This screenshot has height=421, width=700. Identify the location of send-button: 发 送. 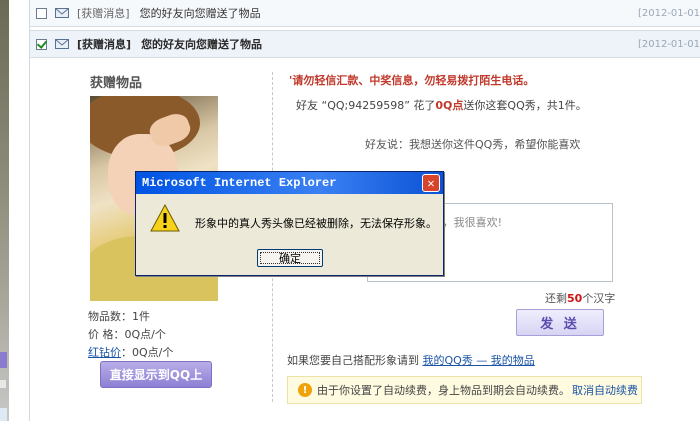
(560, 322).